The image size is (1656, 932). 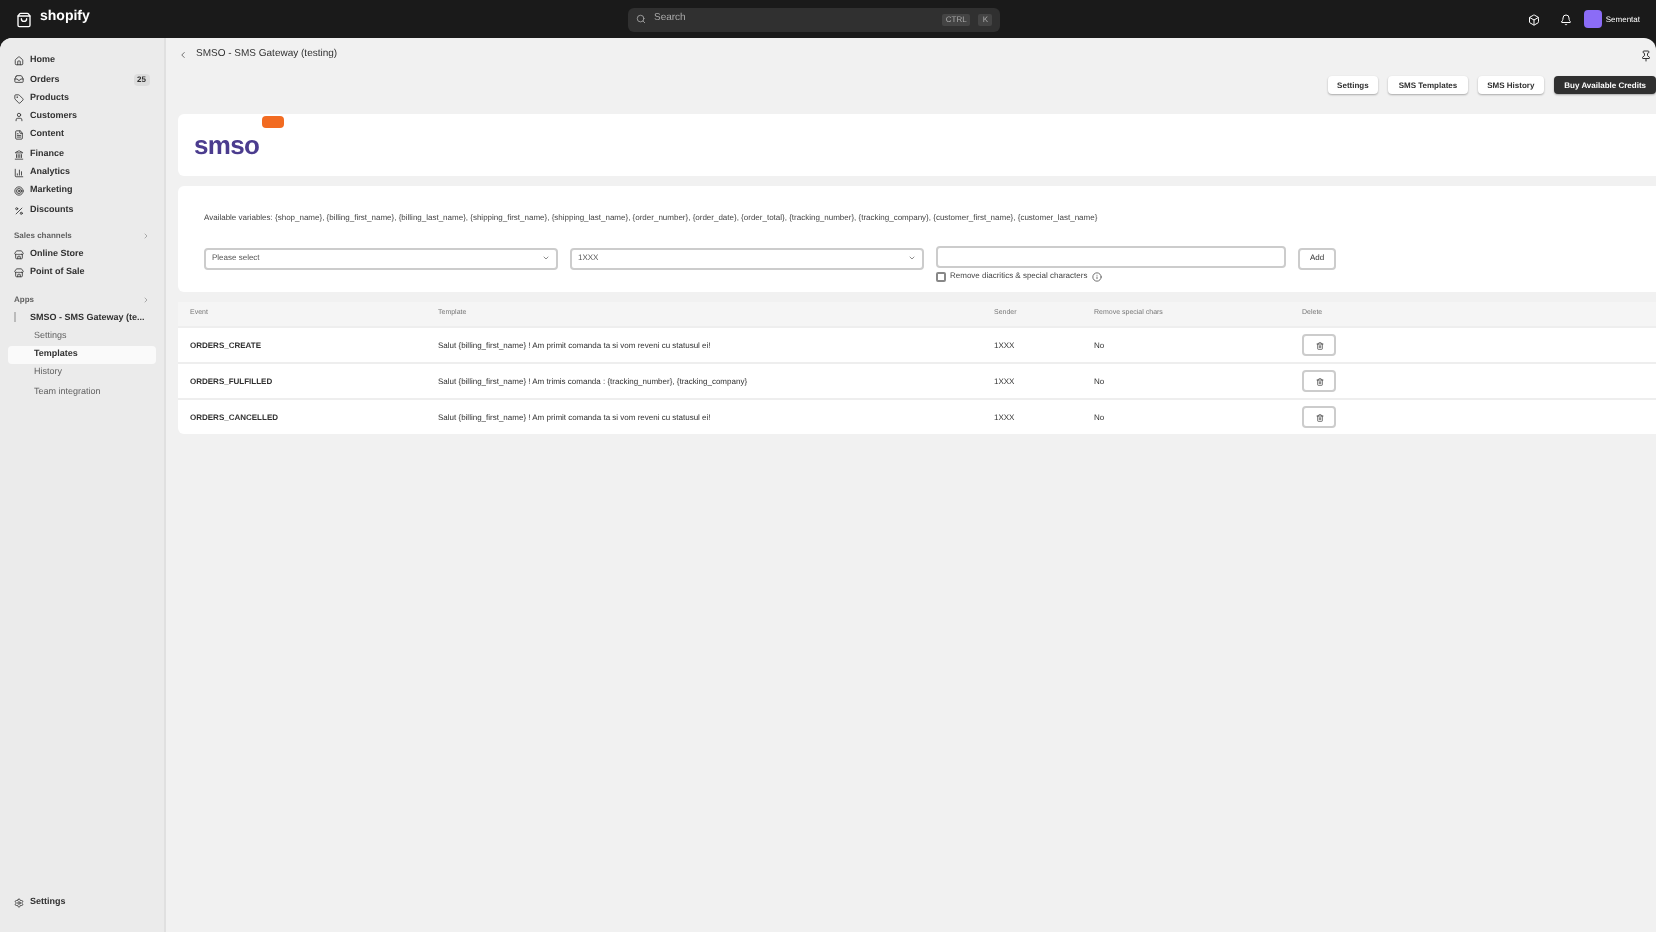 What do you see at coordinates (1565, 19) in the screenshot?
I see `bell-icon` at bounding box center [1565, 19].